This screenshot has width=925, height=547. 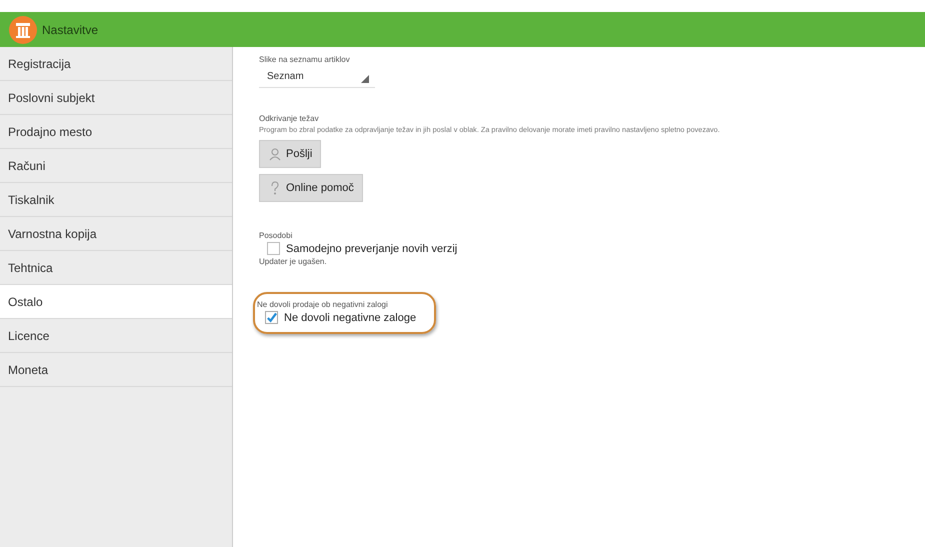 I want to click on status-note: Updater je ugašen., so click(x=293, y=261).